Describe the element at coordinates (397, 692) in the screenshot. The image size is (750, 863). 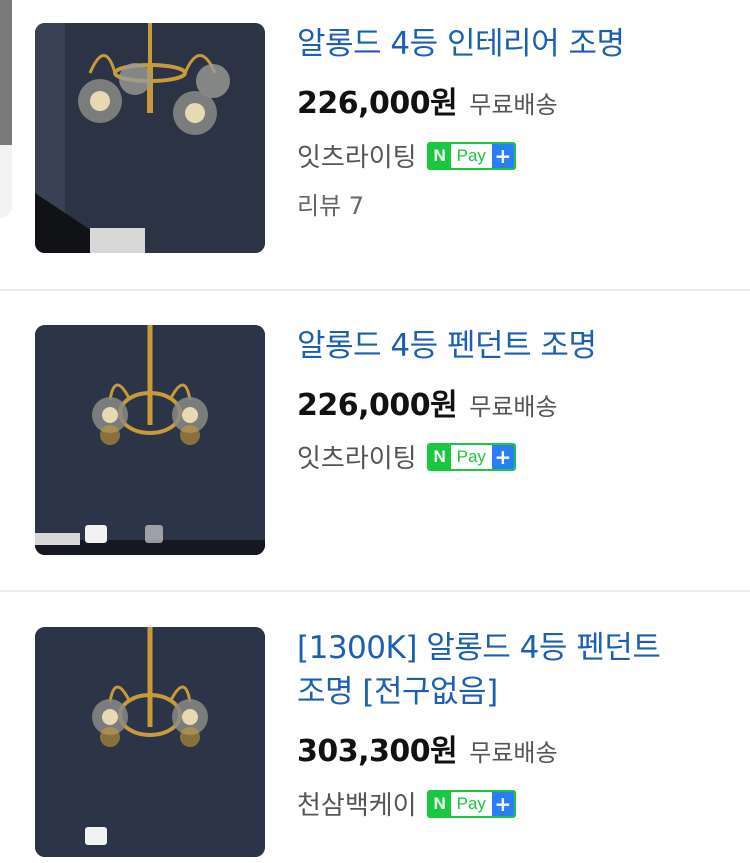
I see `product-title-line: 조명 [전구없음]` at that location.